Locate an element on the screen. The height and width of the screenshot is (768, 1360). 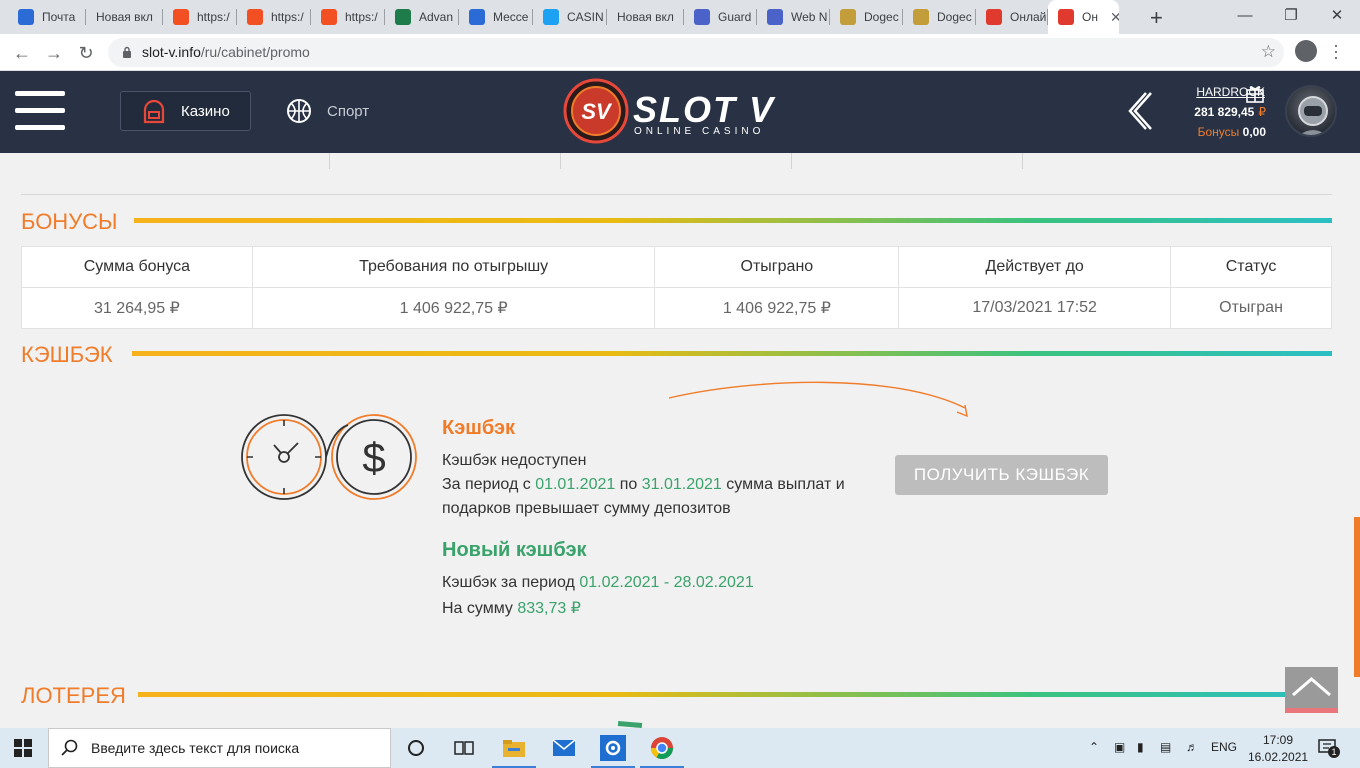
browser-tab-label: Dogec is located at coordinates (881, 17).